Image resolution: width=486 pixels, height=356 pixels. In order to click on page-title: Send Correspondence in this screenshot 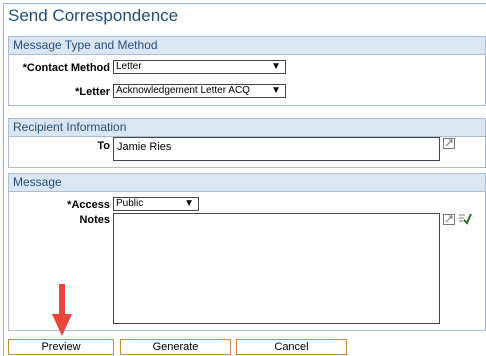, I will do `click(93, 15)`.